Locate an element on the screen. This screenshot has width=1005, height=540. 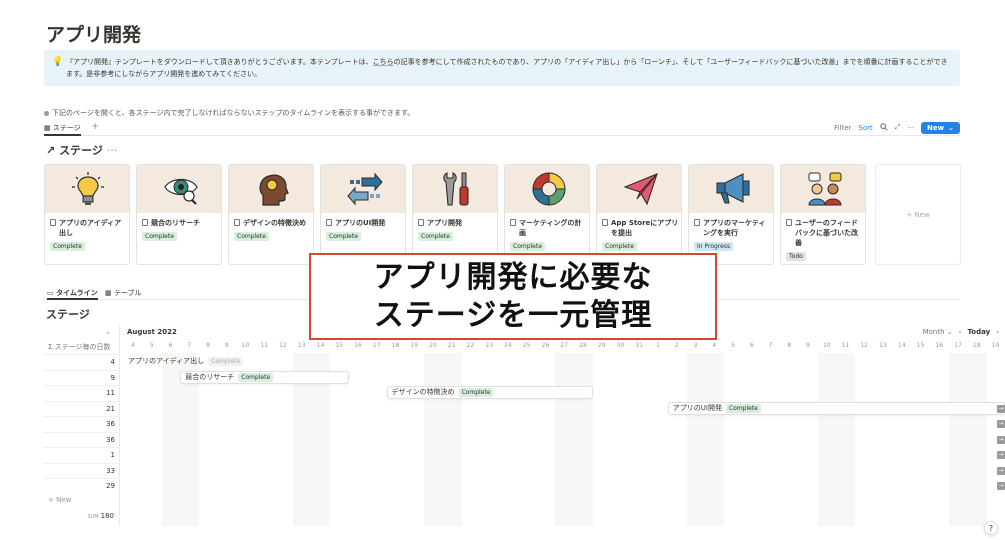
table-row: 9 is located at coordinates (82, 377).